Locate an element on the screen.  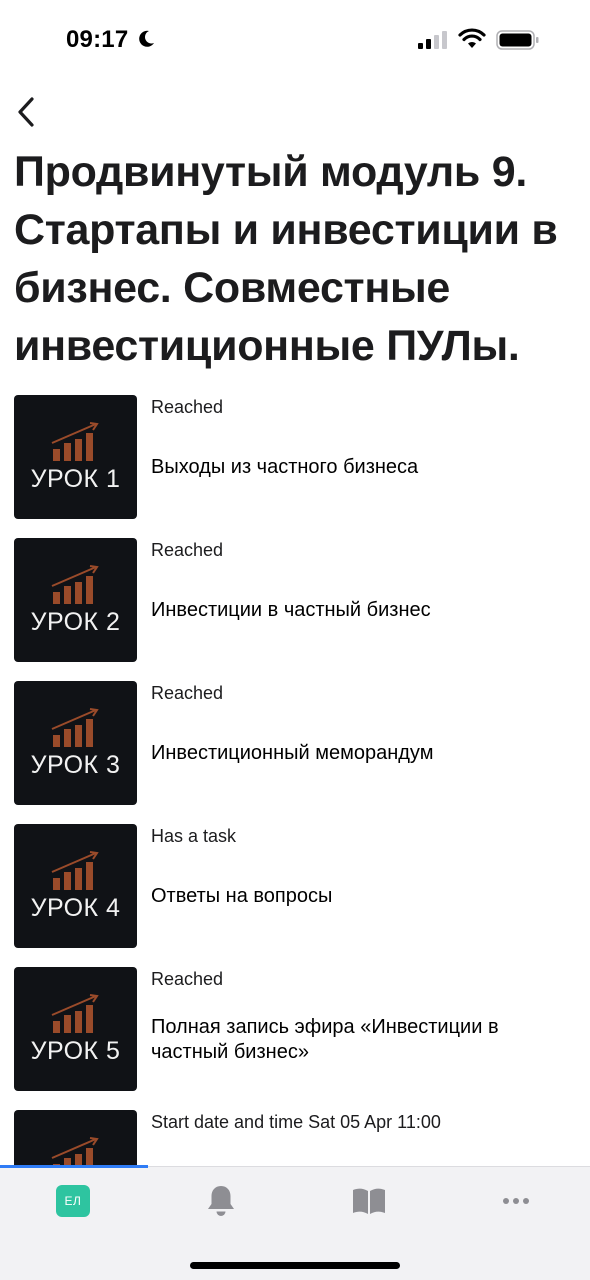
lesson-thumbnail: УРОК 2 is located at coordinates (75, 600).